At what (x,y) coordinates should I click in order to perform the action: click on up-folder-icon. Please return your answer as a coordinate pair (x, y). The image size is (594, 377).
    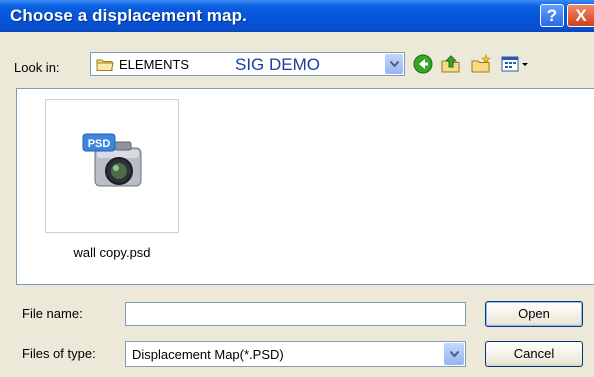
    Looking at the image, I should click on (451, 64).